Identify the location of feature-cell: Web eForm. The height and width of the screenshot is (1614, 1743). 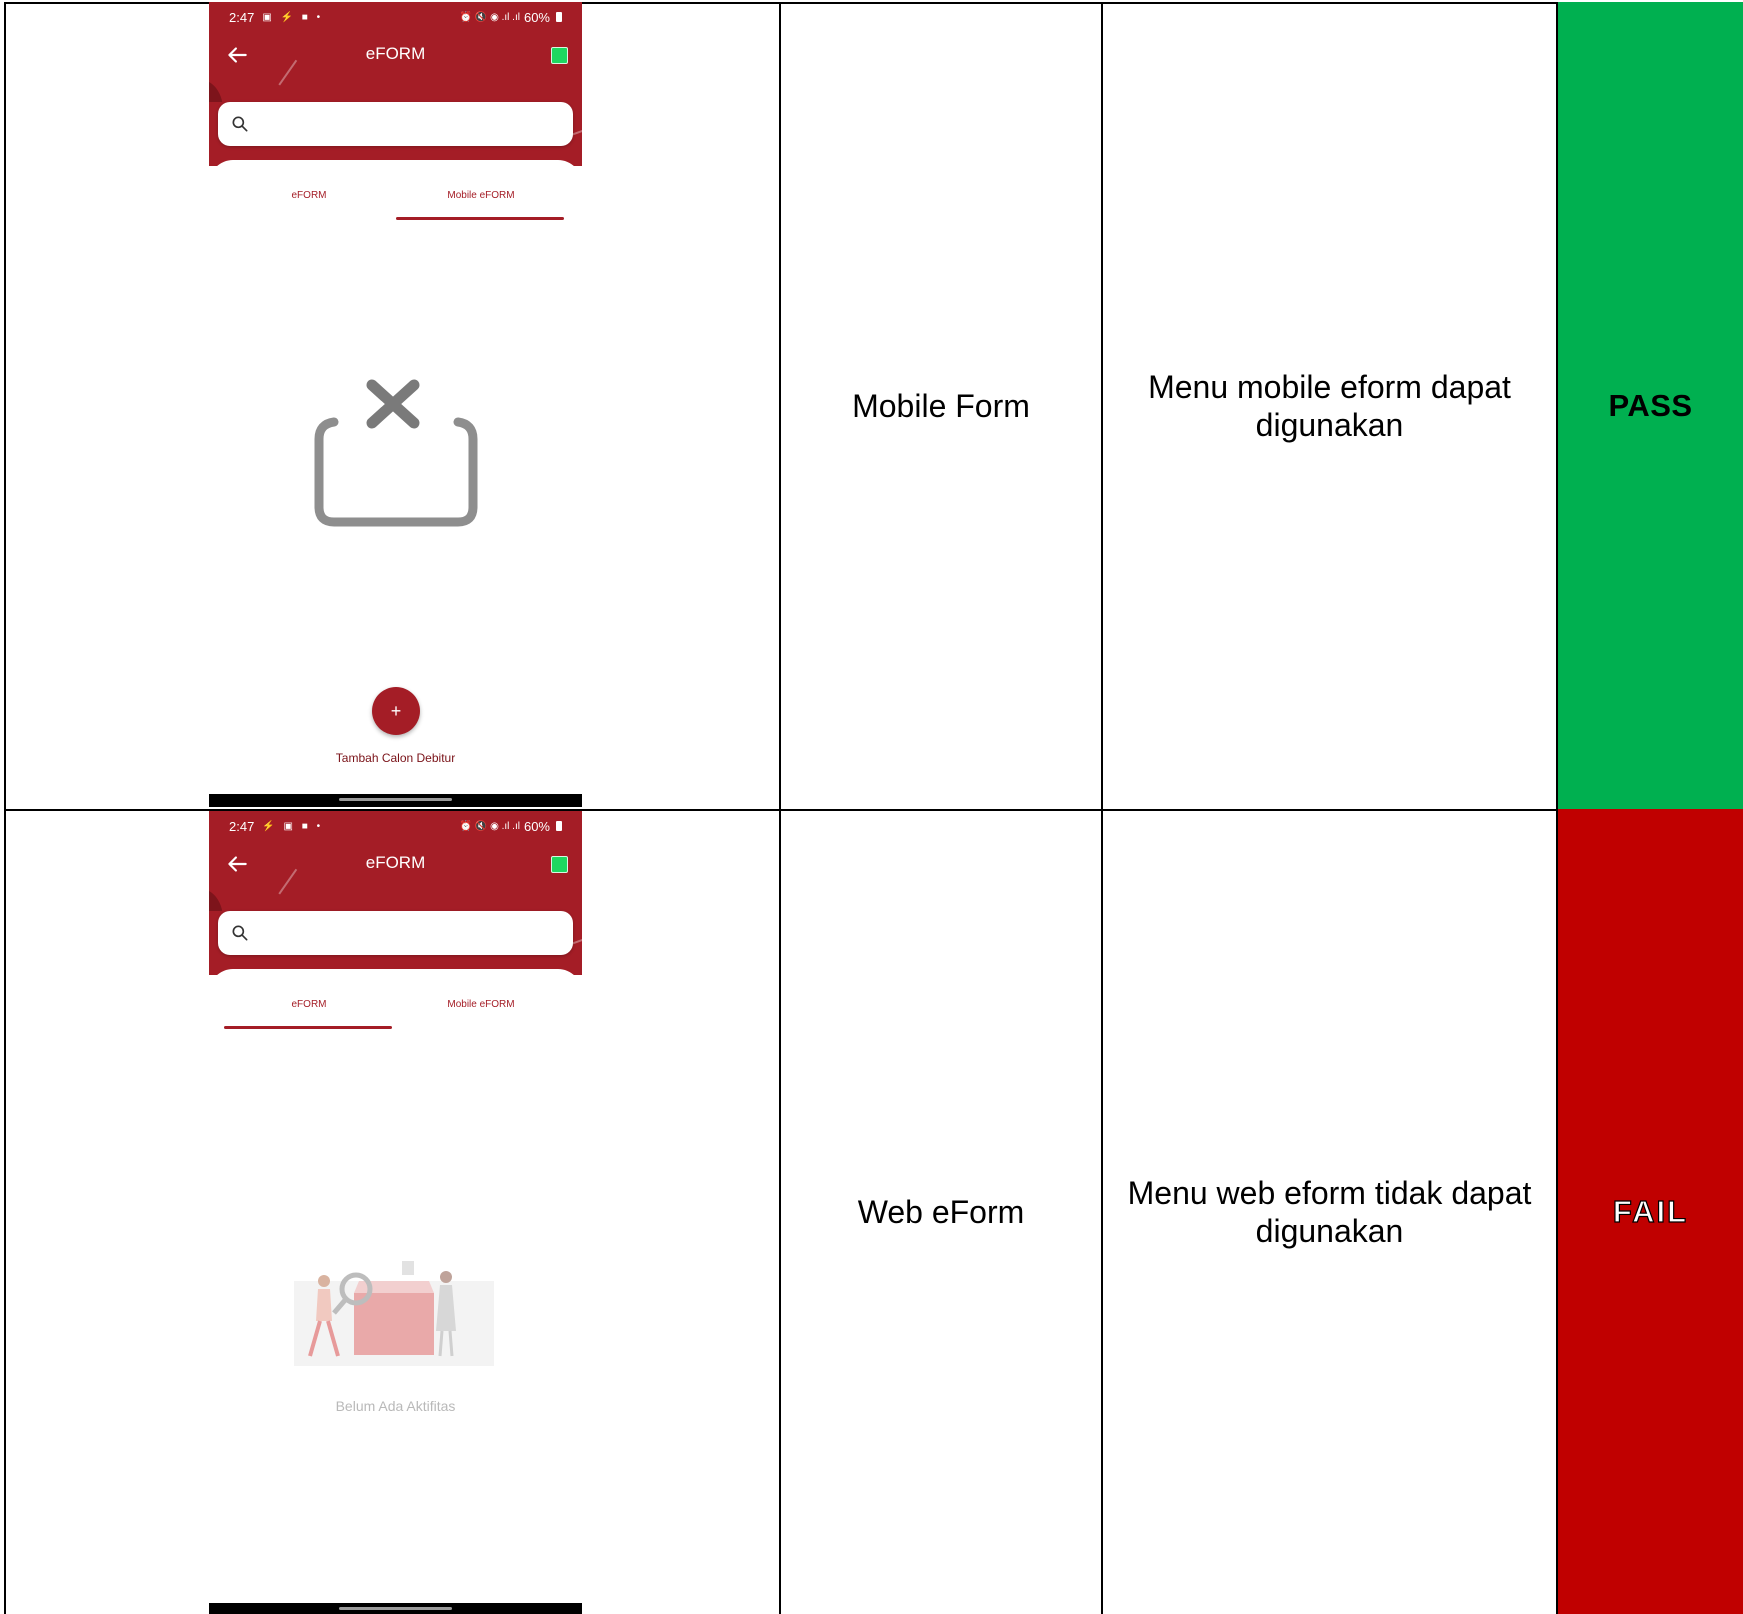
(942, 1211).